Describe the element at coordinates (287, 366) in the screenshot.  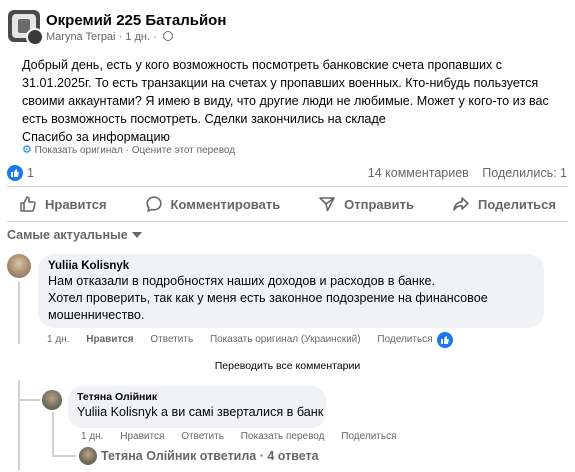
I see `translate-all-comments: Переводить все комментарии` at that location.